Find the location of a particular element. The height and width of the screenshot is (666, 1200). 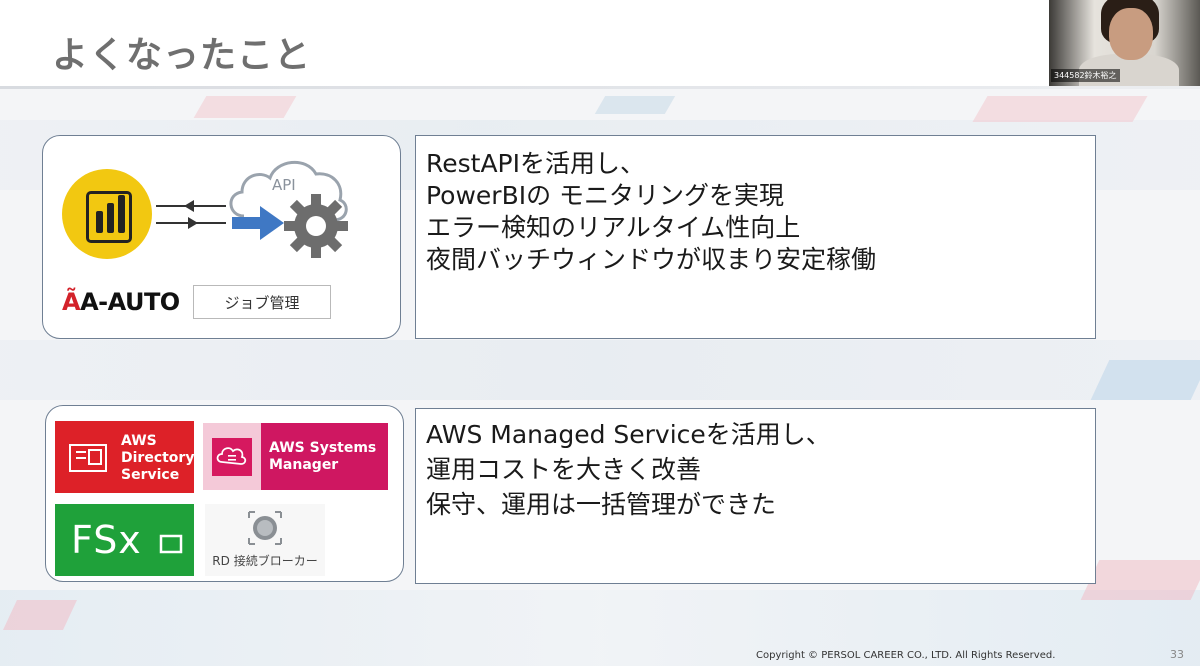

rd-connection-broker-tile: RD 接続ブローカー is located at coordinates (265, 540).